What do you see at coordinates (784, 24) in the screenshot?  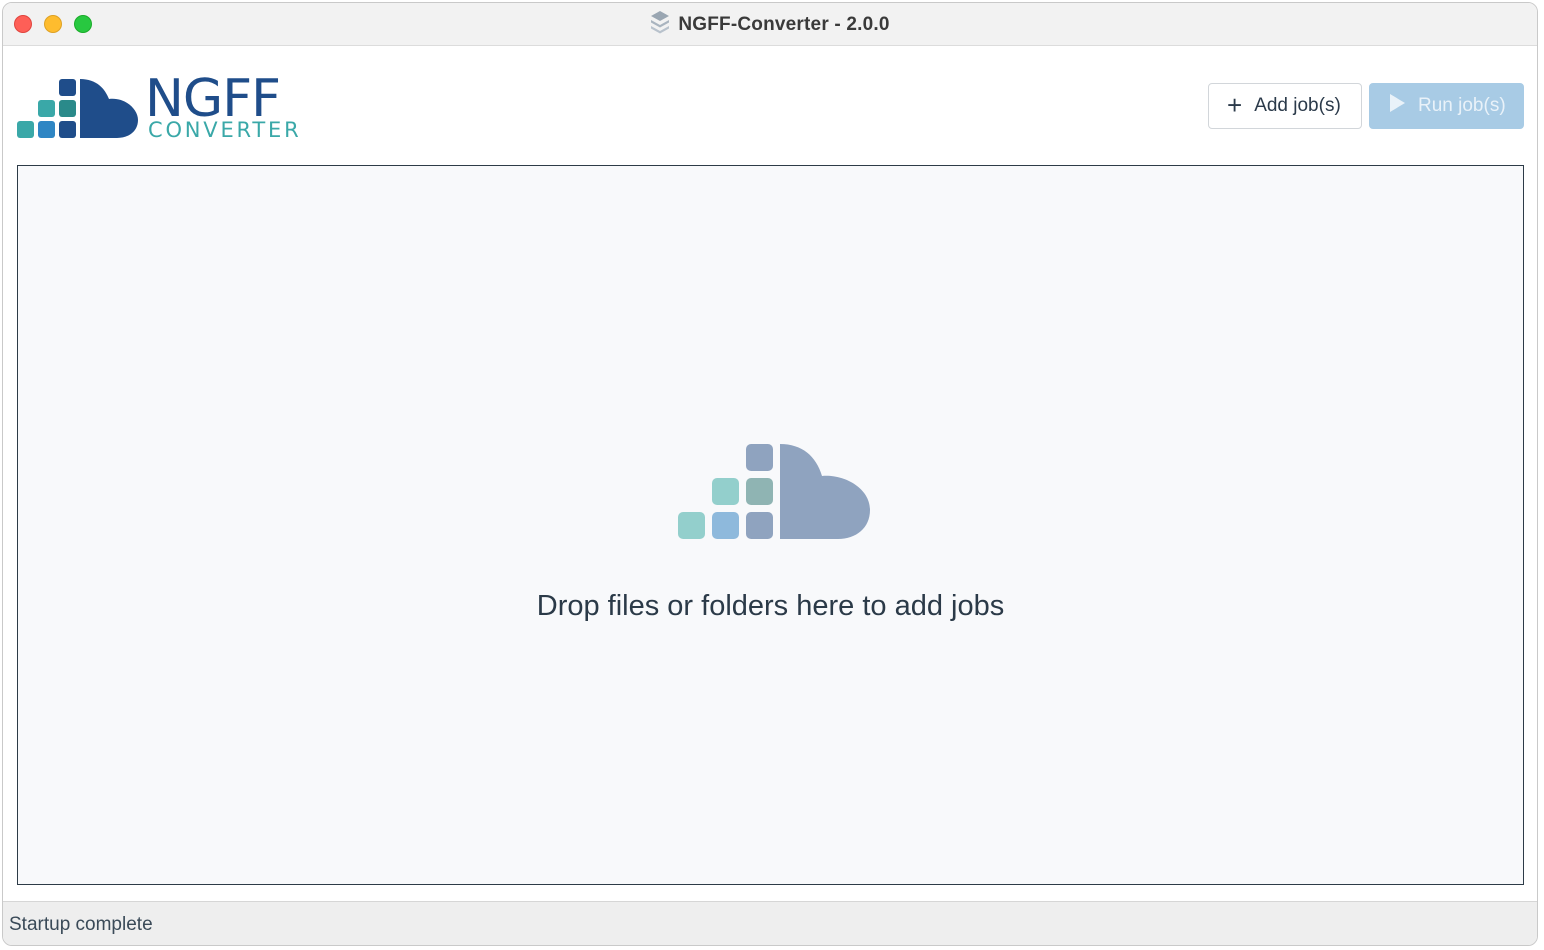 I see `window-title: NGFF-Converter - 2.0.0` at bounding box center [784, 24].